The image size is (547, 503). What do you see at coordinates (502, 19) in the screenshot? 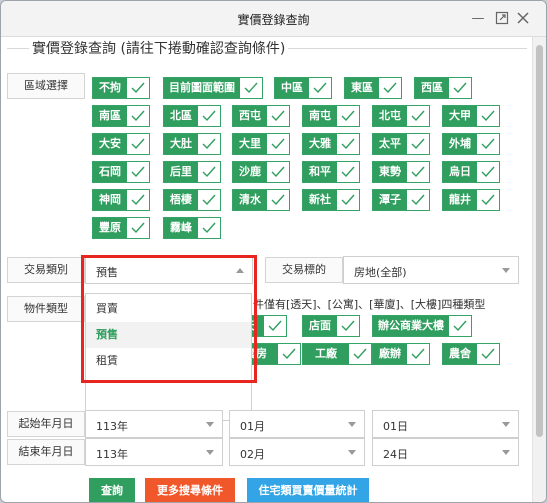
I see `expand-icon` at bounding box center [502, 19].